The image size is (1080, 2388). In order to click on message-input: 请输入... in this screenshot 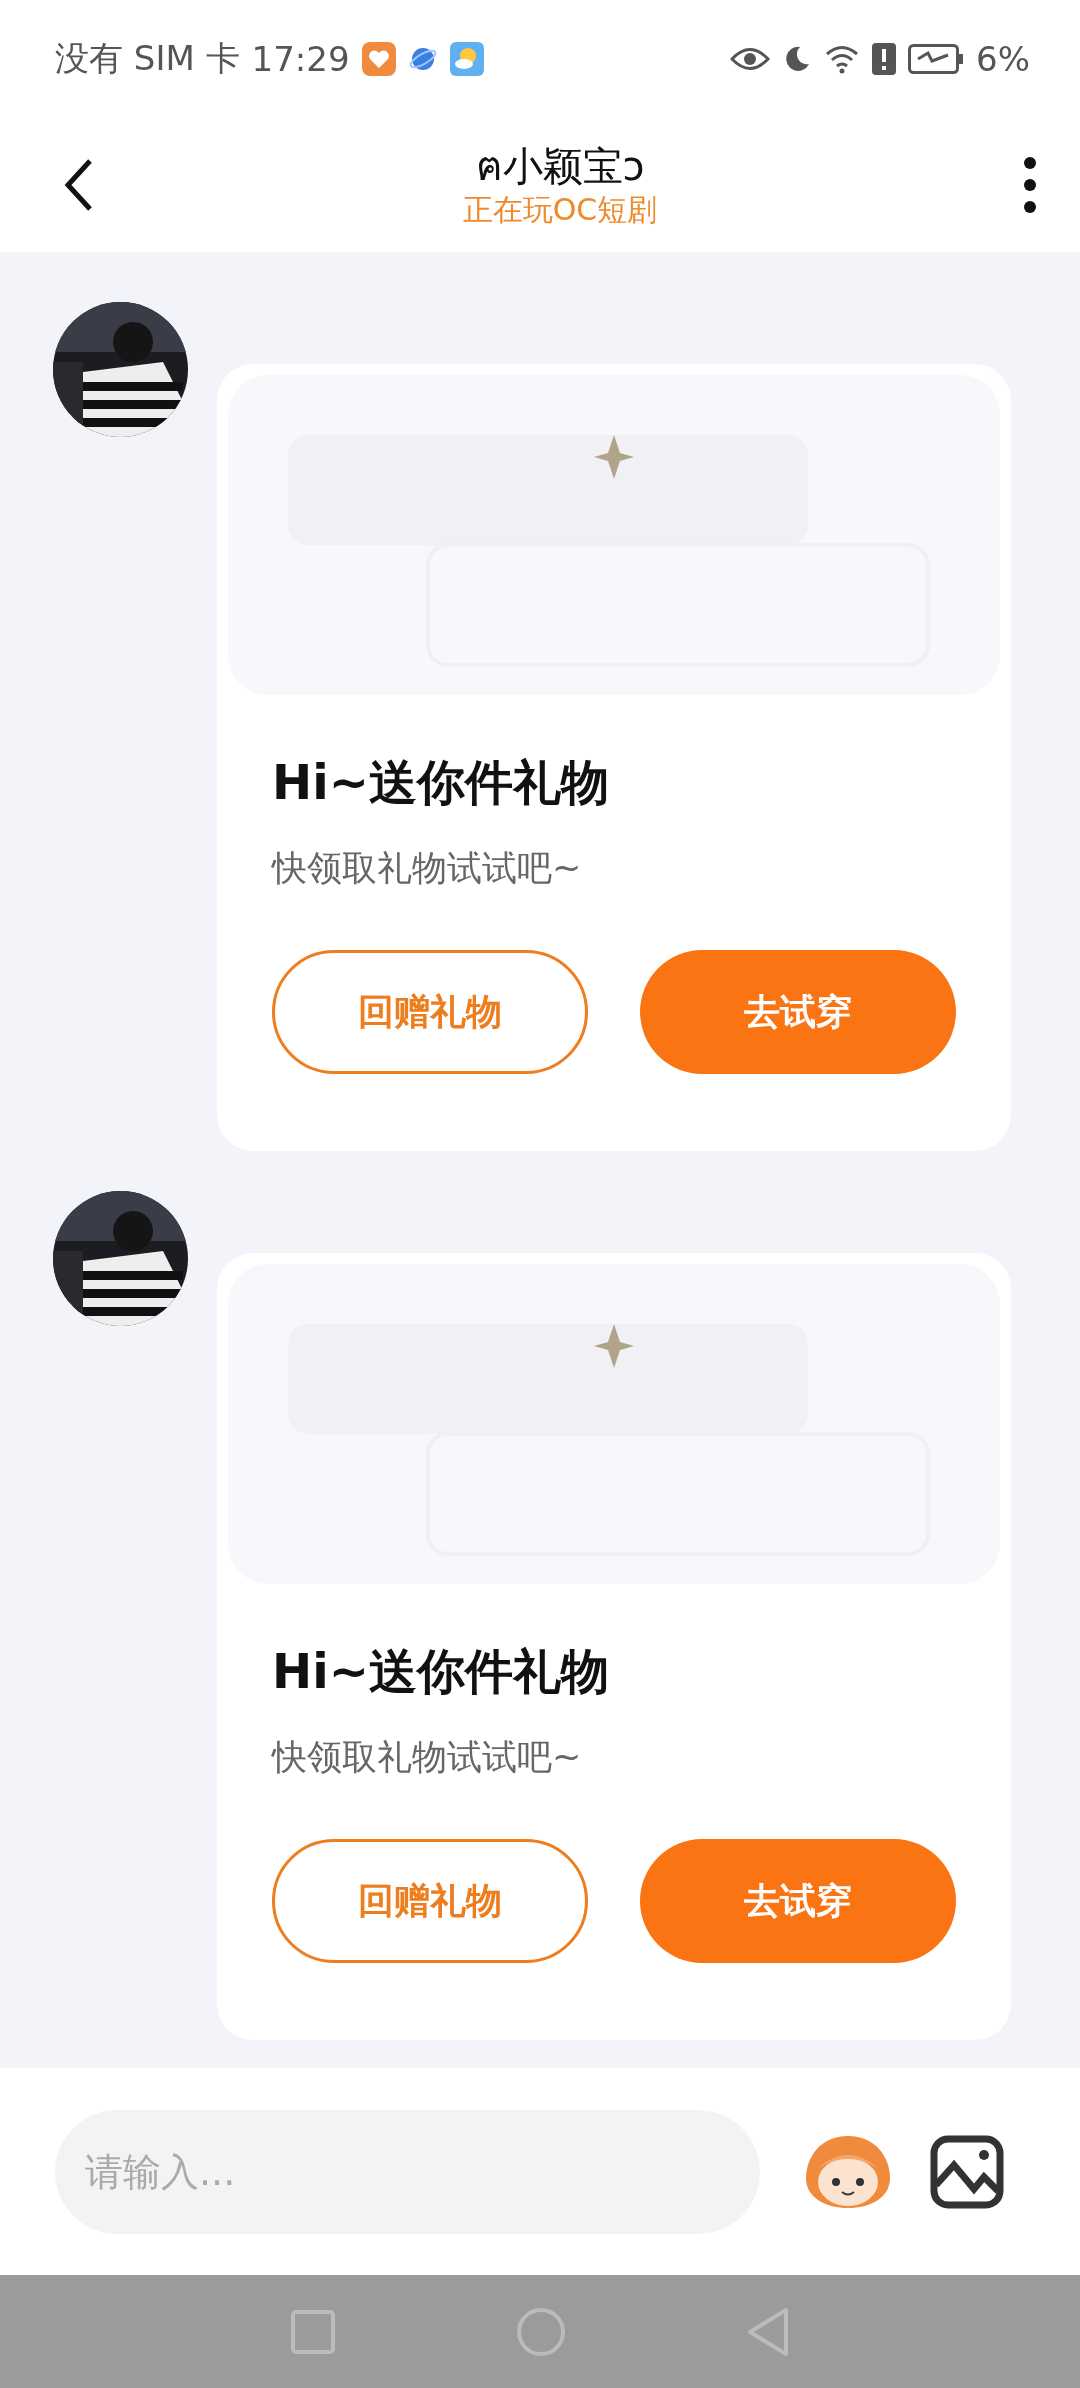, I will do `click(407, 2171)`.